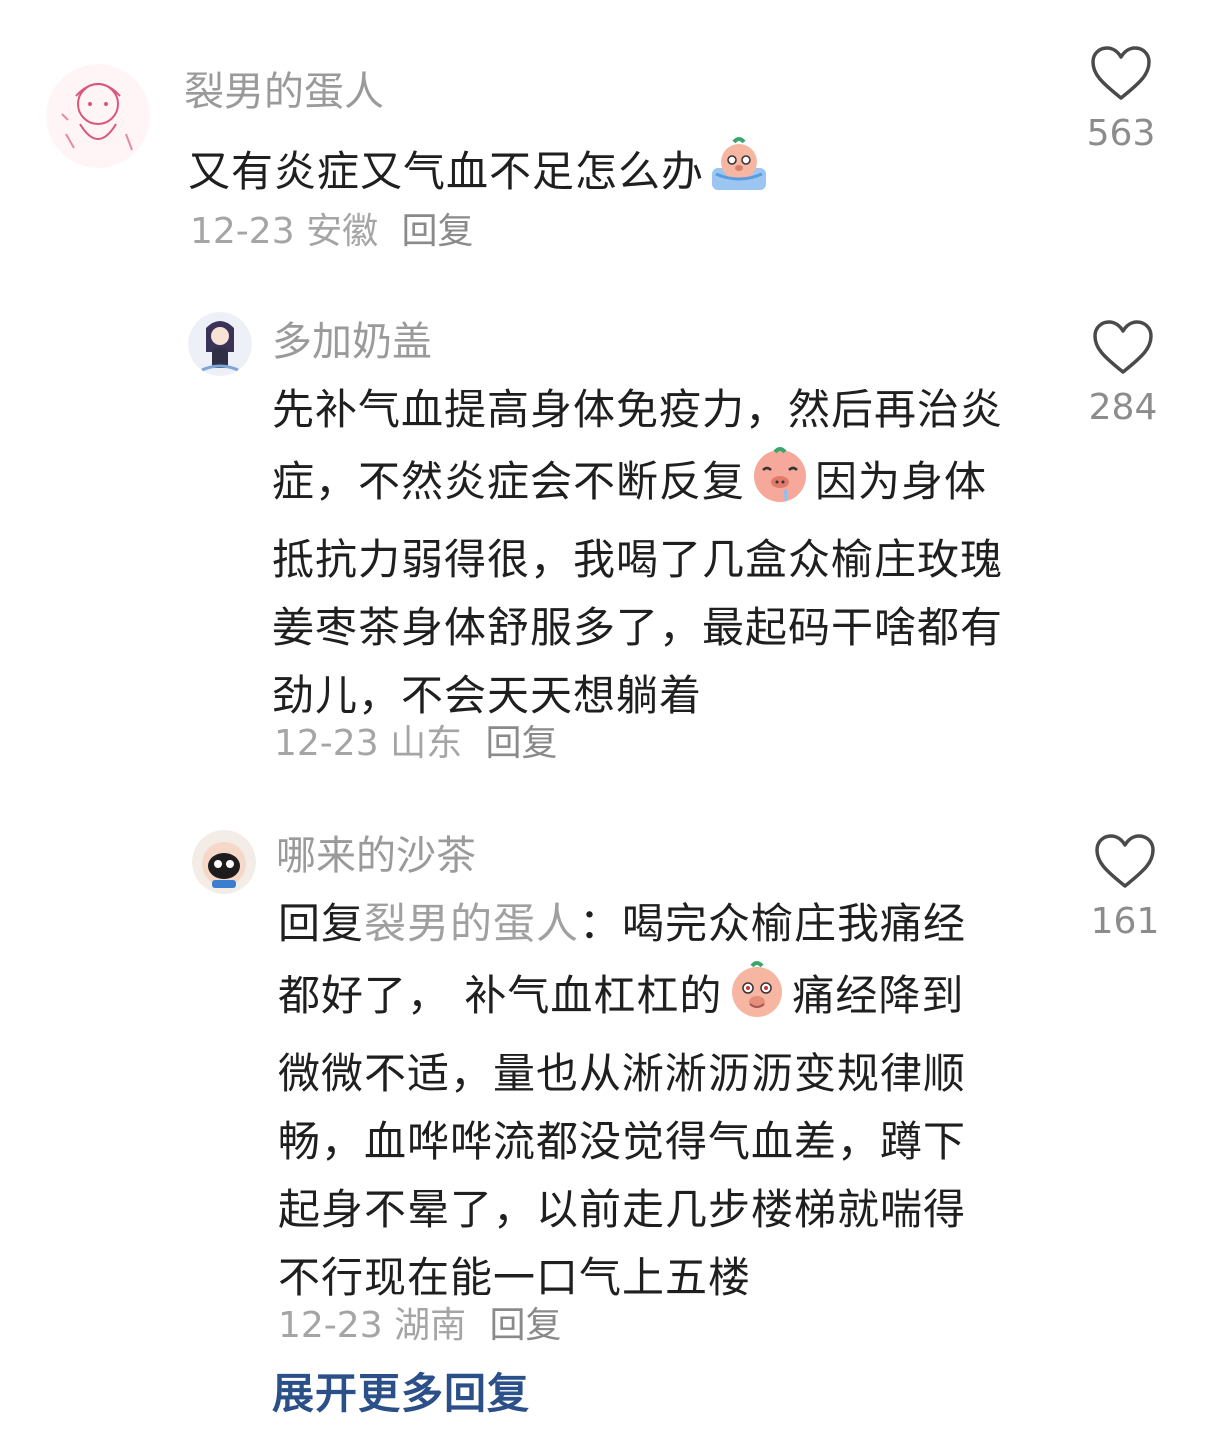  Describe the element at coordinates (242, 231) in the screenshot. I see `comment-1-date: 12-23` at that location.